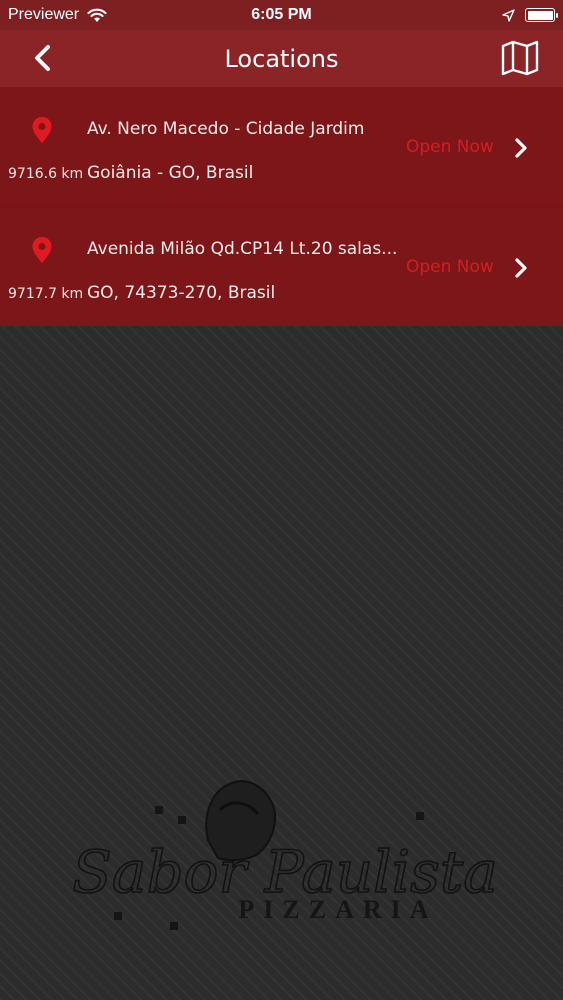 The image size is (563, 1000). Describe the element at coordinates (508, 15) in the screenshot. I see `location-arrow-icon` at that location.